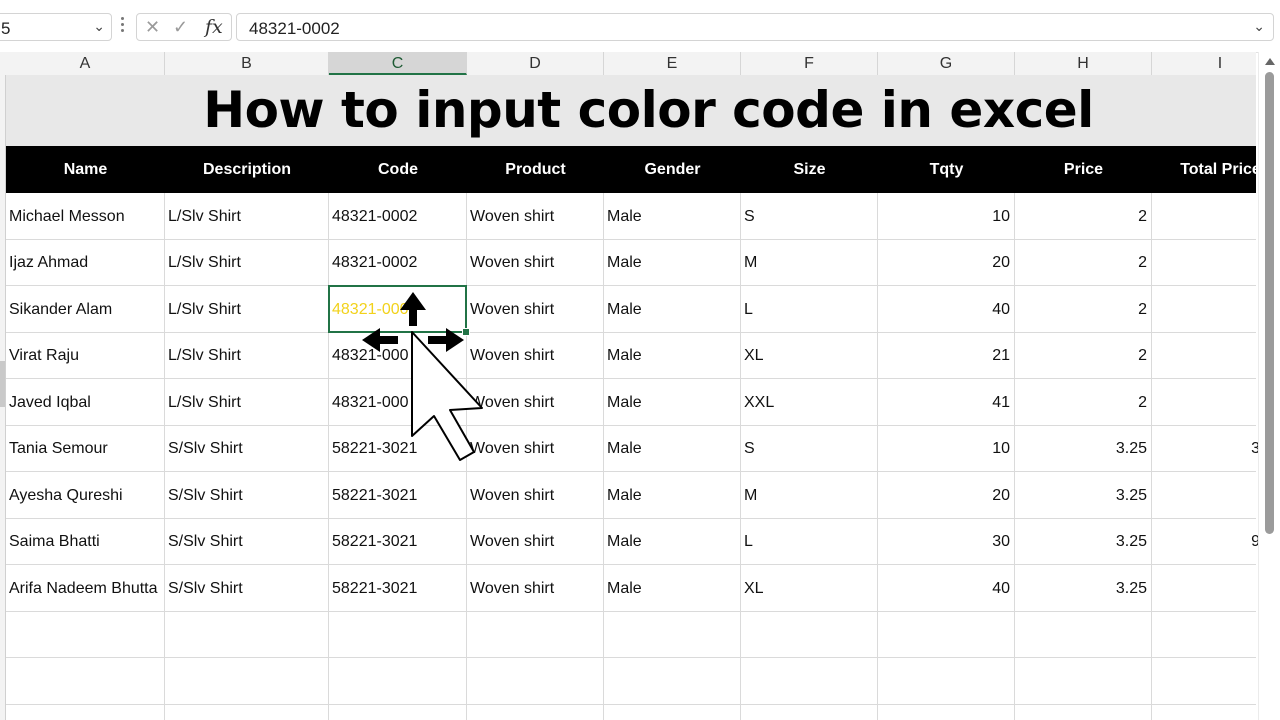 The image size is (1280, 720). I want to click on cell-name: Michael Messon, so click(85, 216).